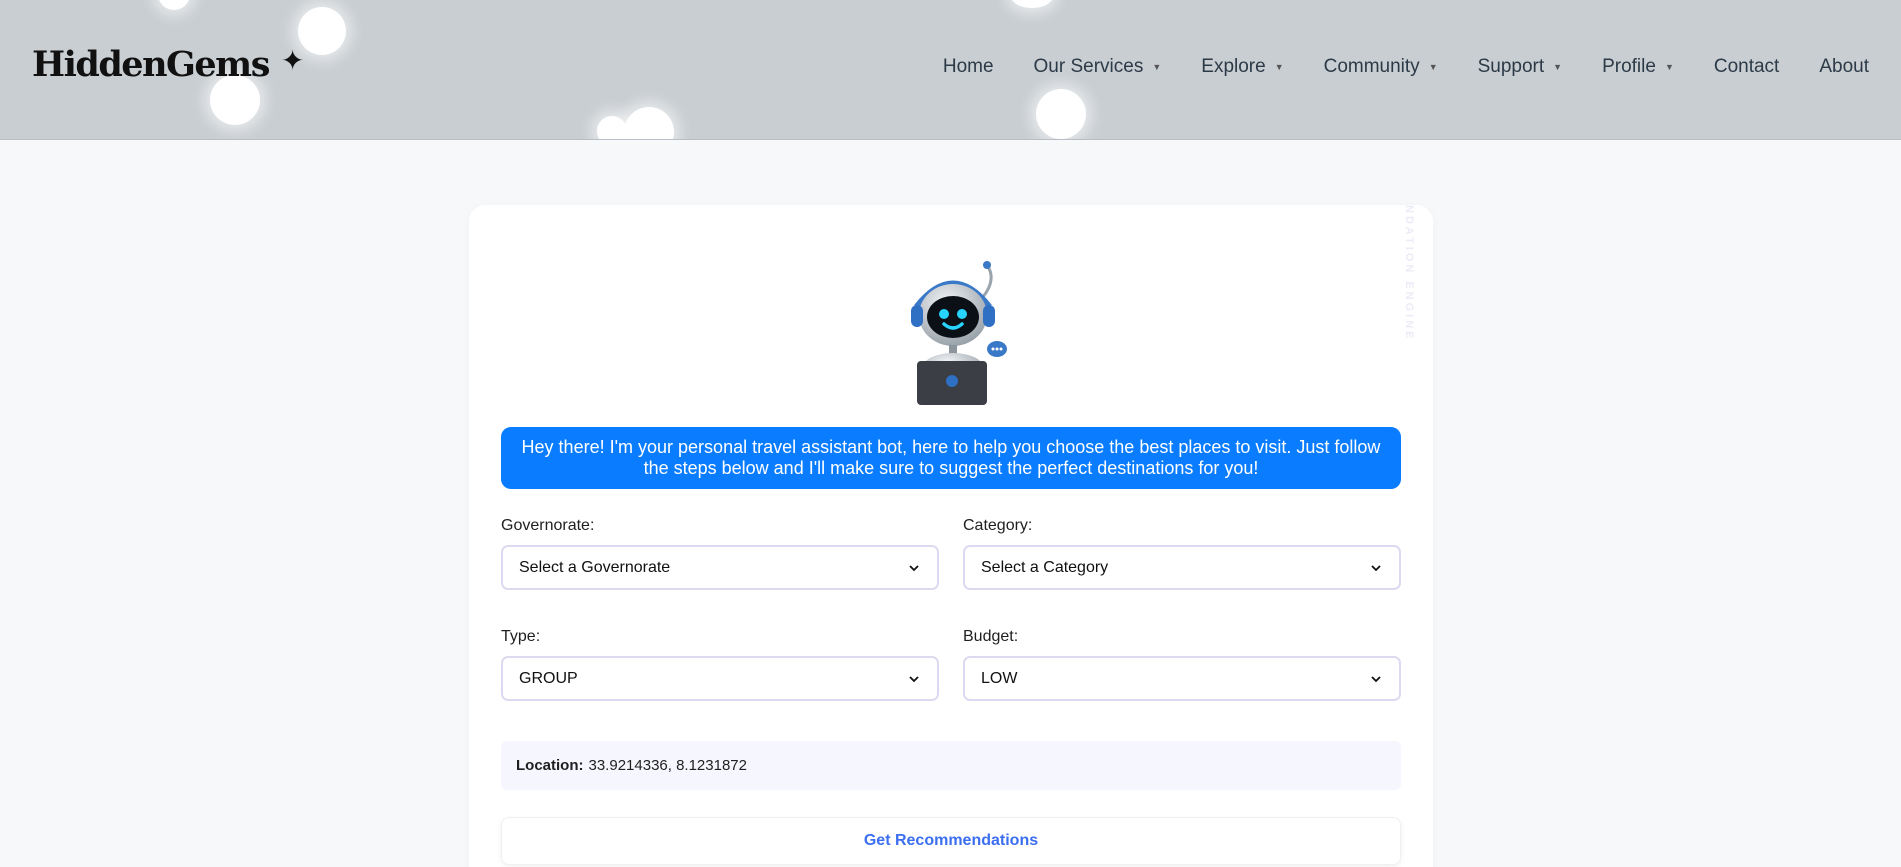  I want to click on nav-item-label: Explore, so click(1233, 66).